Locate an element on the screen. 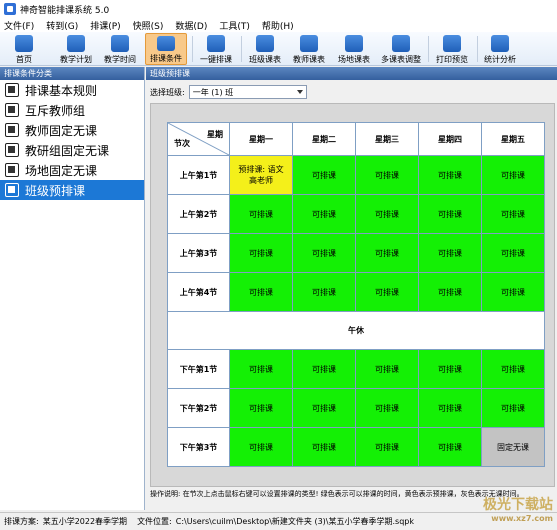 The height and width of the screenshot is (530, 557). schedule-cell: 固定无课 is located at coordinates (513, 447).